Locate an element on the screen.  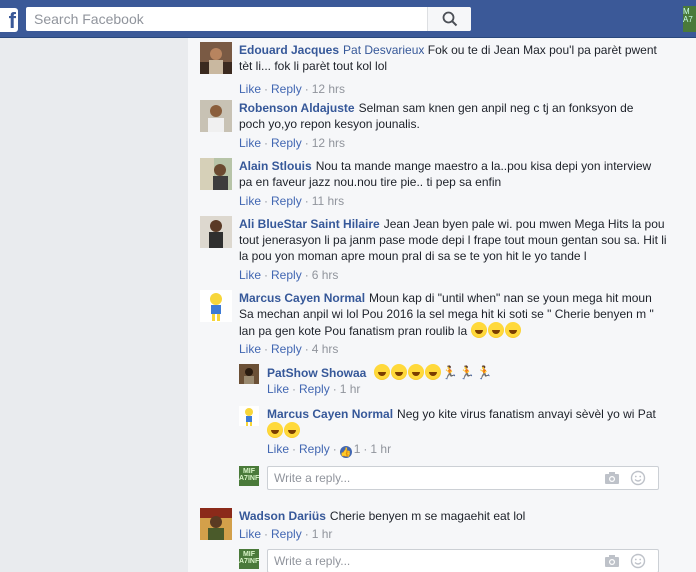
comment-actions: Like · Reply · 👍 1 · 1 hr is located at coordinates (329, 450).